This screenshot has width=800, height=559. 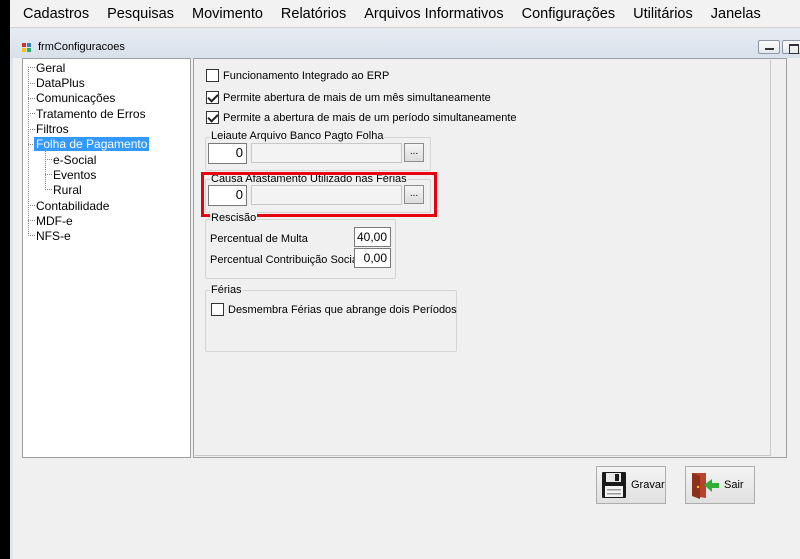 What do you see at coordinates (140, 14) in the screenshot?
I see `menu-pesquisas: Pesquisas` at bounding box center [140, 14].